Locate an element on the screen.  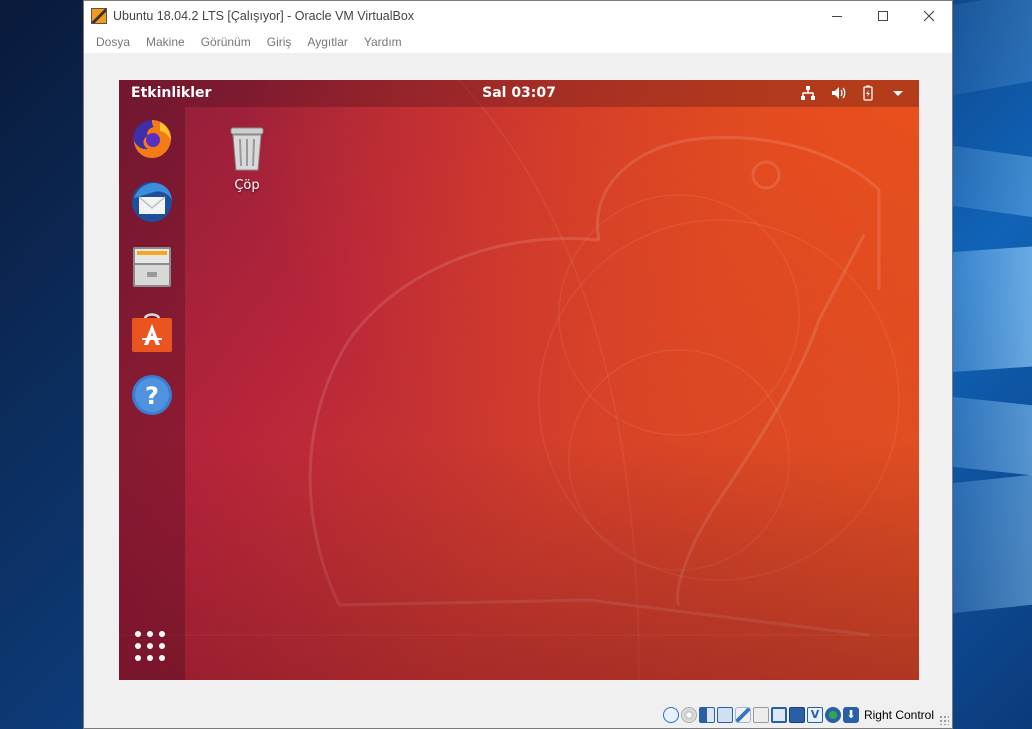
firefox-icon is located at coordinates (152, 138).